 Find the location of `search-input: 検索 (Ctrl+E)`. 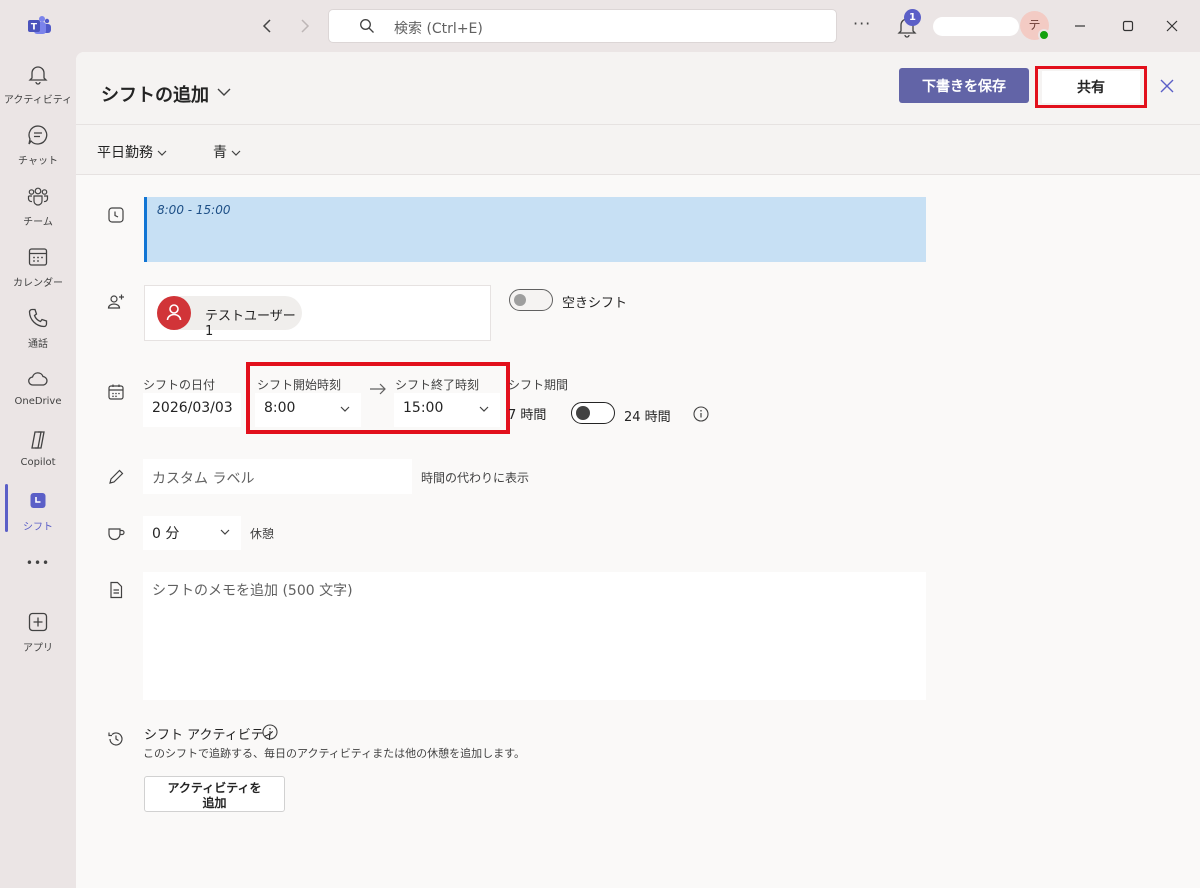

search-input: 検索 (Ctrl+E) is located at coordinates (582, 26).